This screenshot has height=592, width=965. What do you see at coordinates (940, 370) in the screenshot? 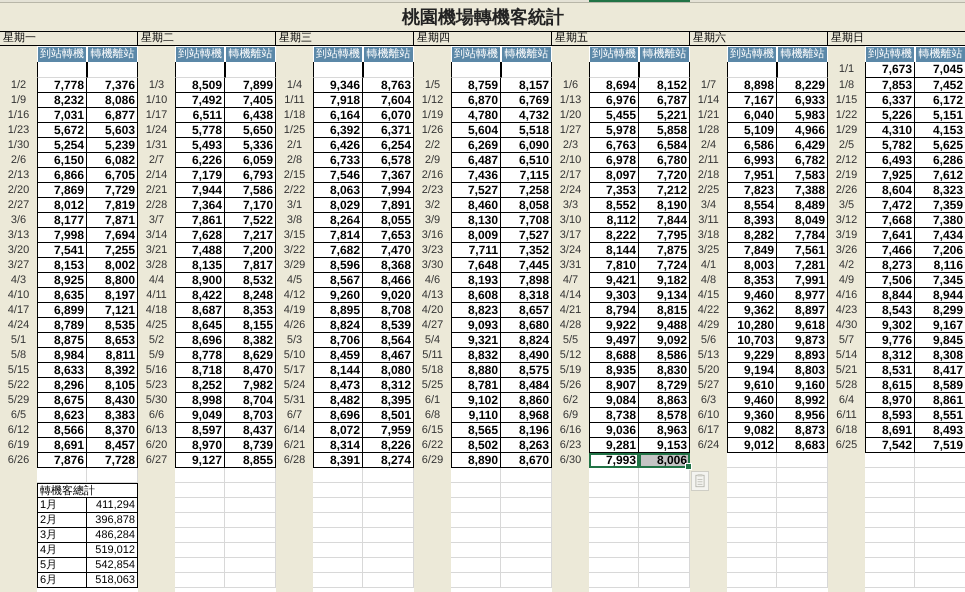
I see `departure-cell: 8,417` at bounding box center [940, 370].